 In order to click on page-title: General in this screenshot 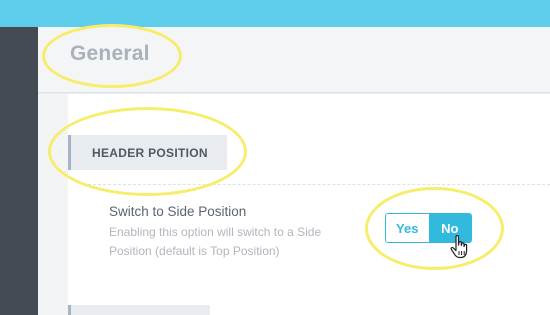, I will do `click(110, 53)`.